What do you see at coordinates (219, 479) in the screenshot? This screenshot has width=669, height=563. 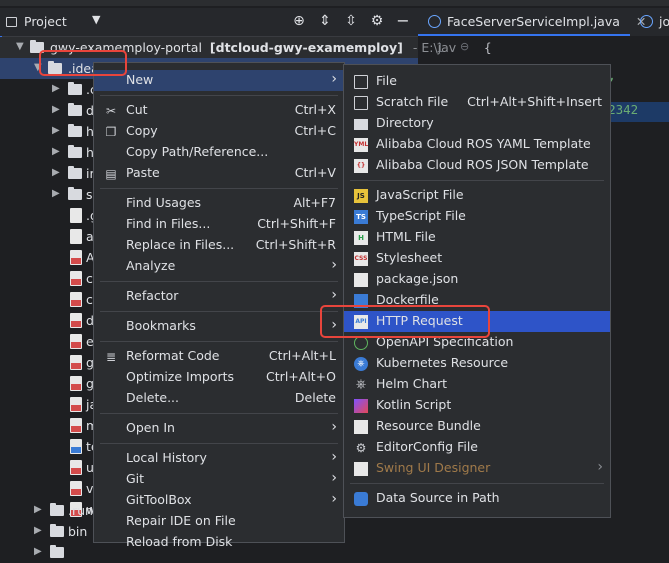 I see `menu-item-git: Git ›` at bounding box center [219, 479].